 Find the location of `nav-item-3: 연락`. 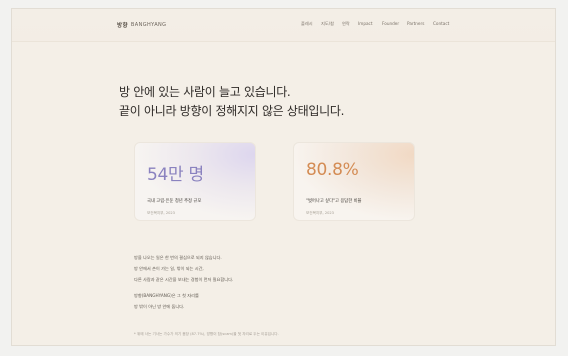

nav-item-3: 연락 is located at coordinates (346, 24).